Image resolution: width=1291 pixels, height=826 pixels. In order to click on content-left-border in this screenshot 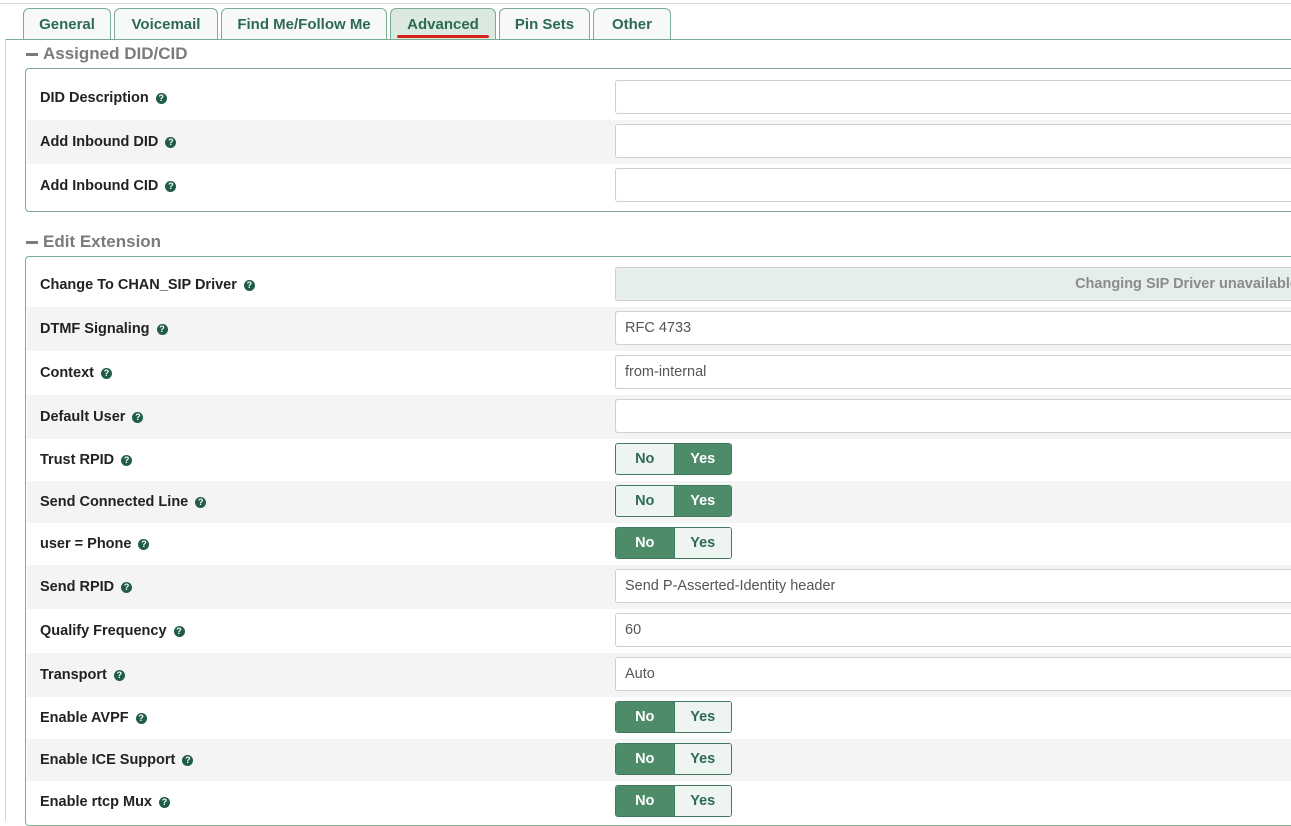, I will do `click(5, 430)`.